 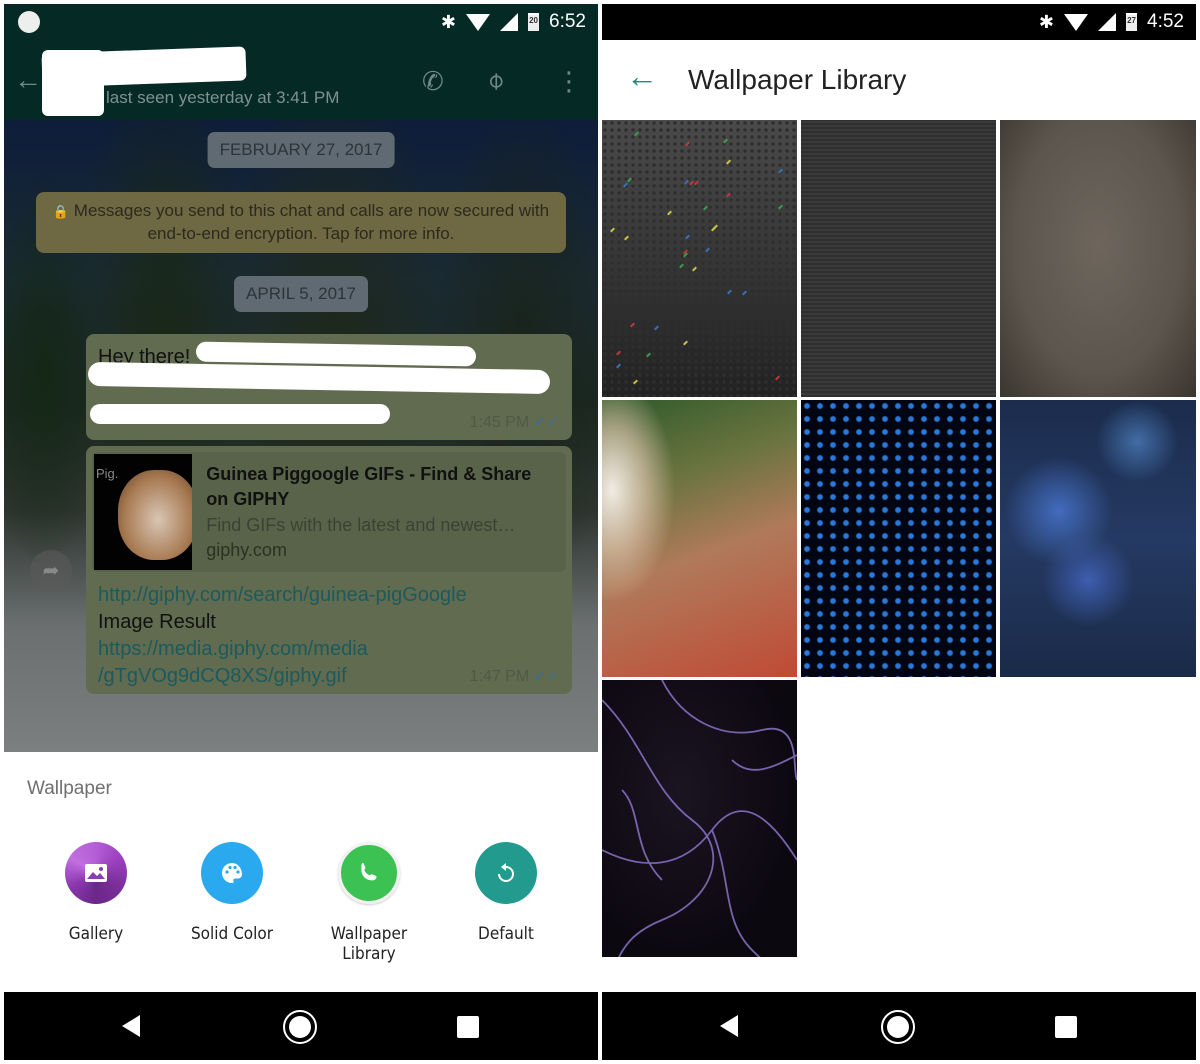 What do you see at coordinates (898, 258) in the screenshot?
I see `wallpaper-tile-dark-carbon-mesh` at bounding box center [898, 258].